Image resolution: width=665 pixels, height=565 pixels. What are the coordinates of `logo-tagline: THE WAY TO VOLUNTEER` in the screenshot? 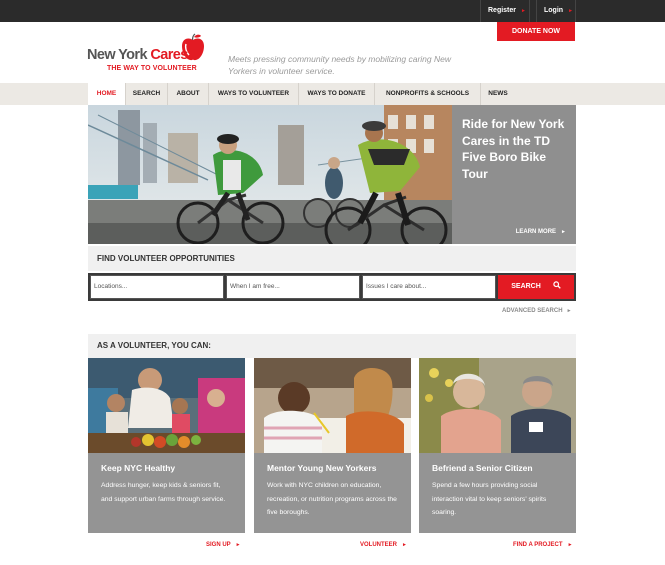 It's located at (152, 68).